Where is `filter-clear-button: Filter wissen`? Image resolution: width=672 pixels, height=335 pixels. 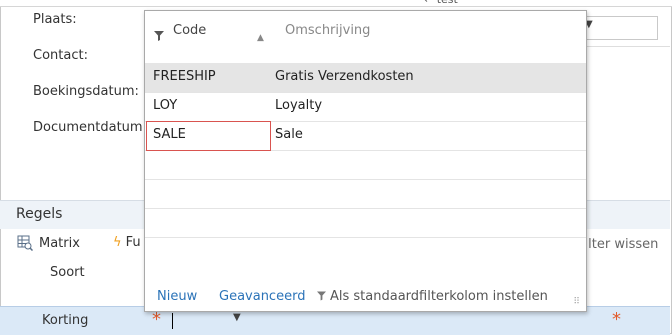 filter-clear-button: Filter wissen is located at coordinates (618, 244).